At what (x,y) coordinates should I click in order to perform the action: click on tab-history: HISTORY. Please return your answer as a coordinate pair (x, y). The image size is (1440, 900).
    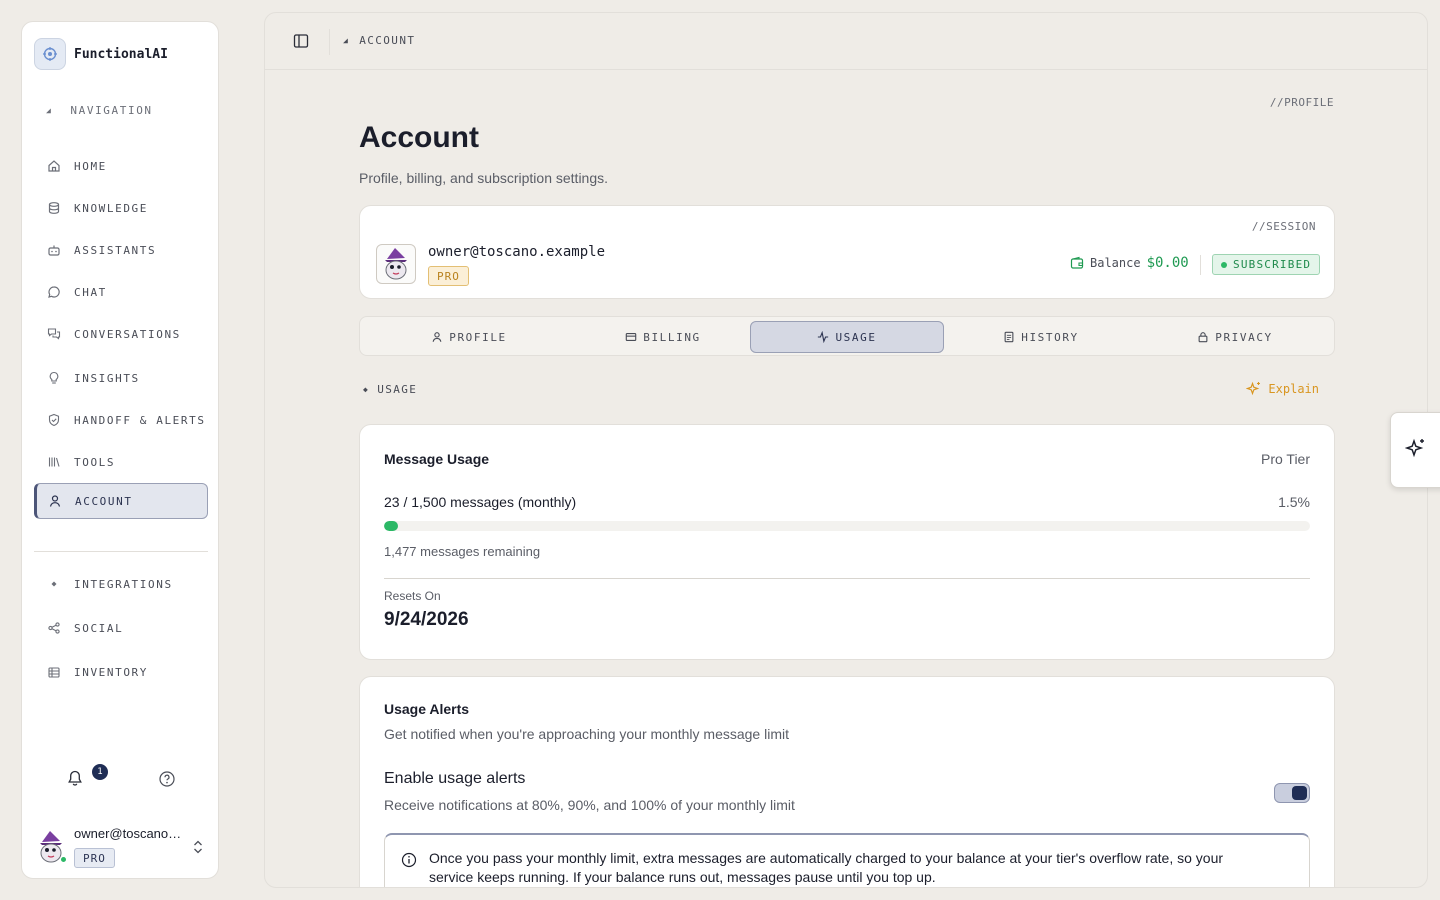
    Looking at the image, I should click on (1041, 337).